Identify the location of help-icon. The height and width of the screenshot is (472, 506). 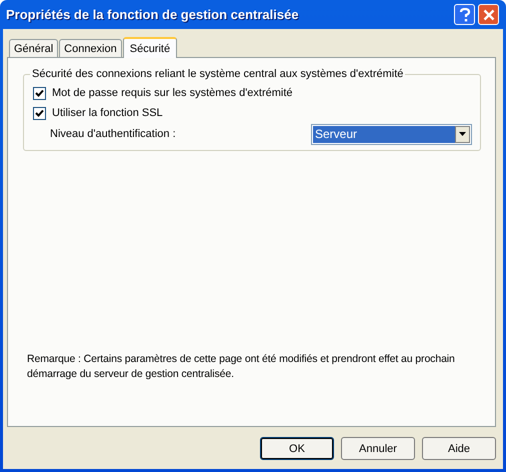
(464, 15).